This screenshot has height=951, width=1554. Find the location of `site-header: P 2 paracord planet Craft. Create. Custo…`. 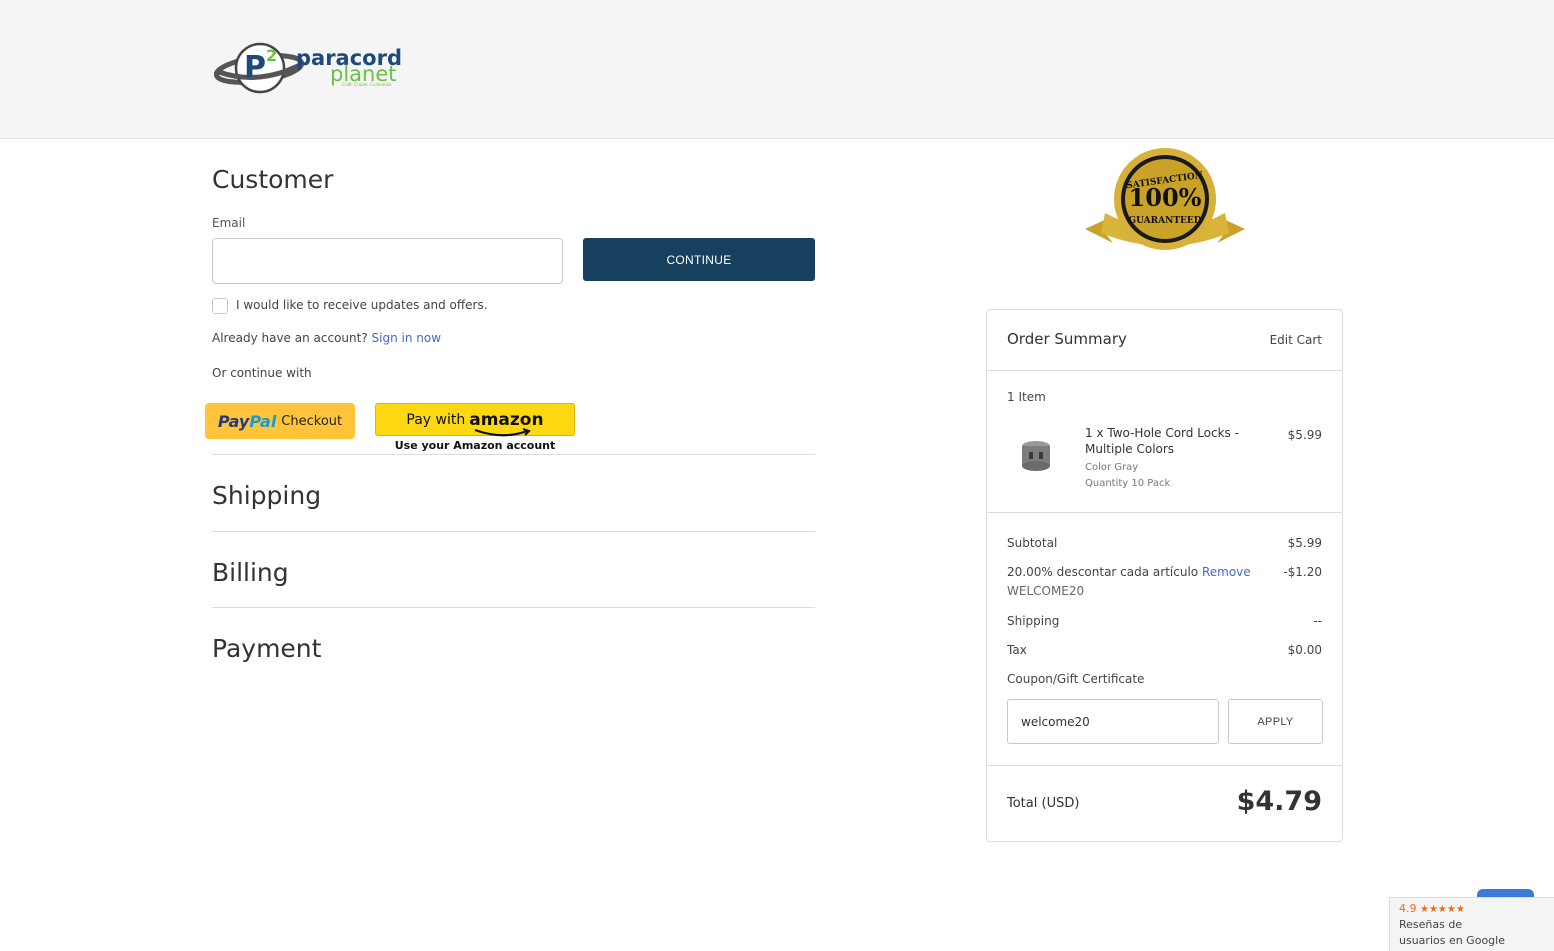

site-header: P 2 paracord planet Craft. Create. Custo… is located at coordinates (777, 69).